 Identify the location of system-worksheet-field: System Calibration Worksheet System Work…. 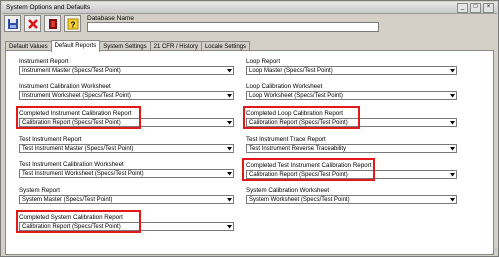
(351, 195).